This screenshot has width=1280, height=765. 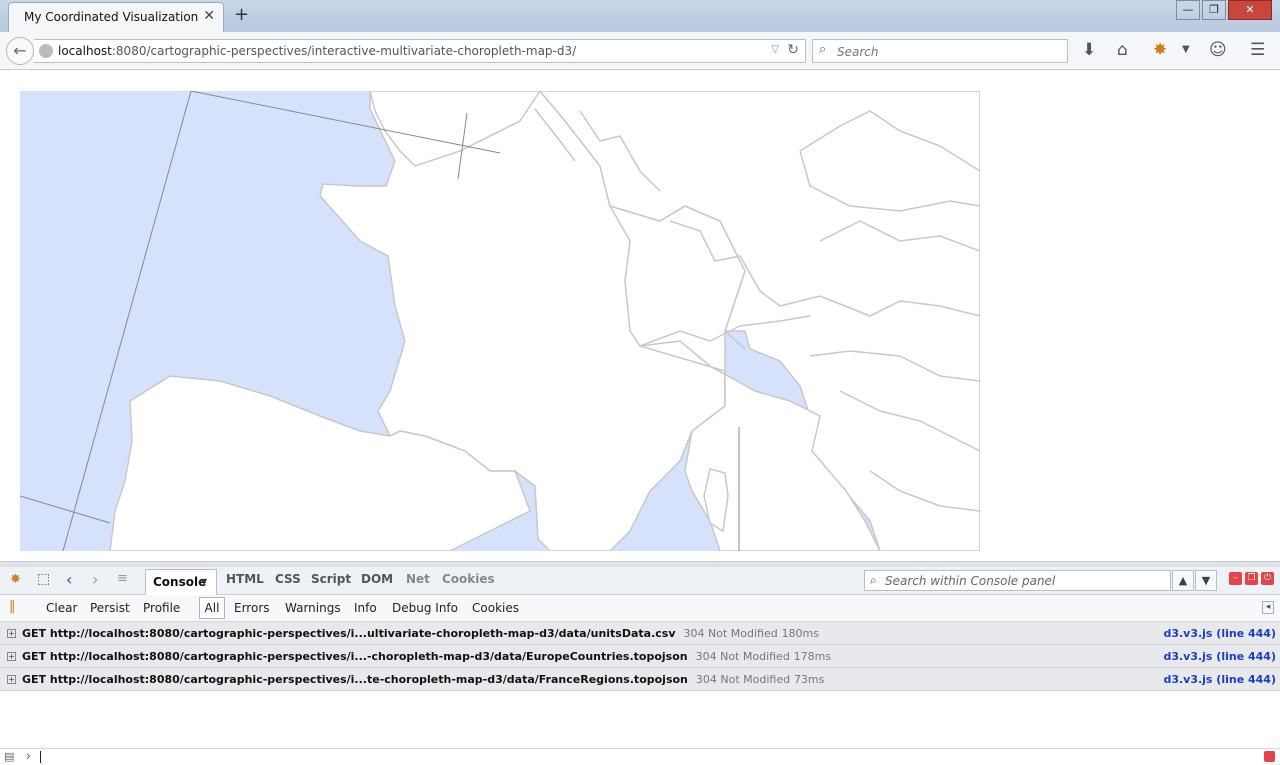 I want to click on filter-debug-info-button: Debug Info, so click(x=425, y=608).